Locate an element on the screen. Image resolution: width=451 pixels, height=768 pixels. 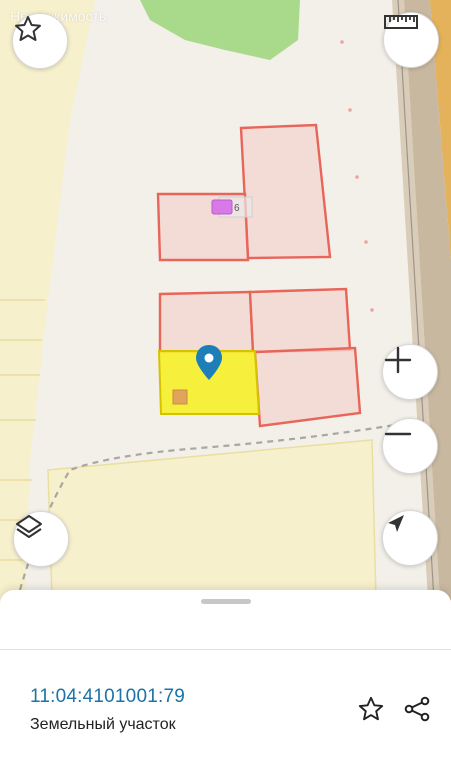
ruler-icon is located at coordinates (401, 22).